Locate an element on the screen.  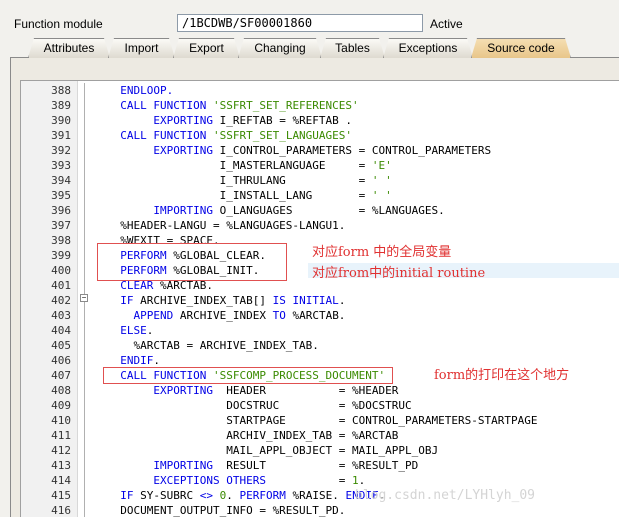
code-line: 416 DOCUMENT_OUTPUT_INFO = %RESULT_PD. is located at coordinates (320, 510).